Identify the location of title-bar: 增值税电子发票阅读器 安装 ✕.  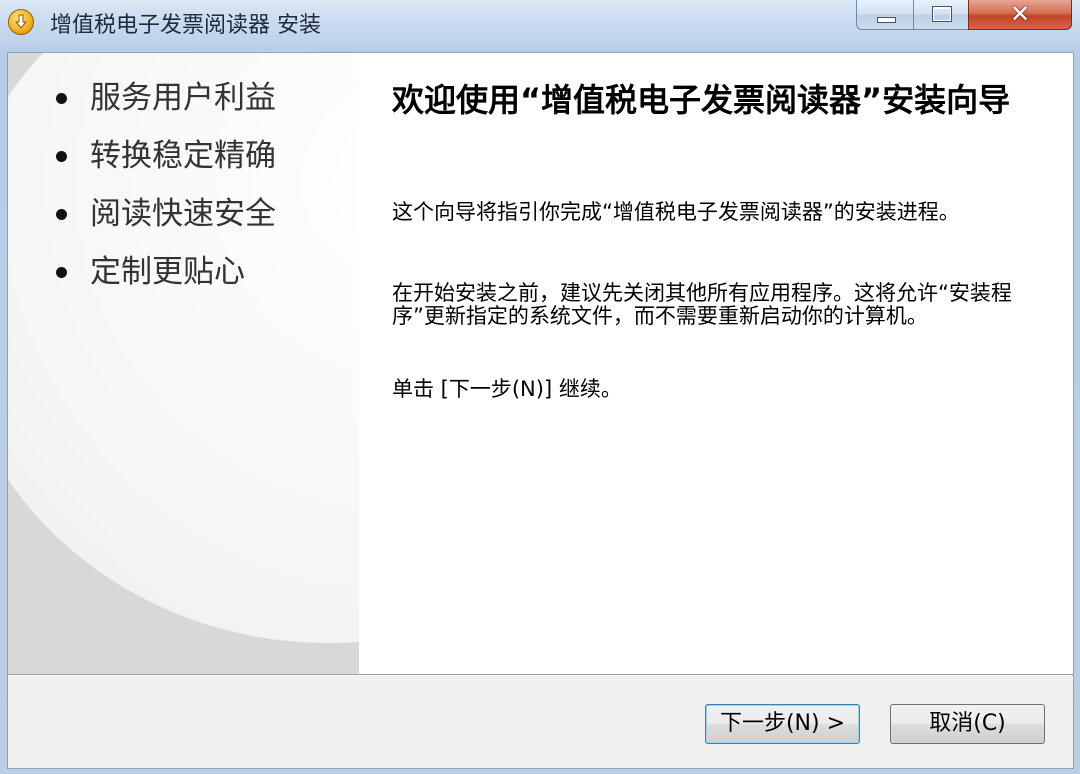
(540, 23).